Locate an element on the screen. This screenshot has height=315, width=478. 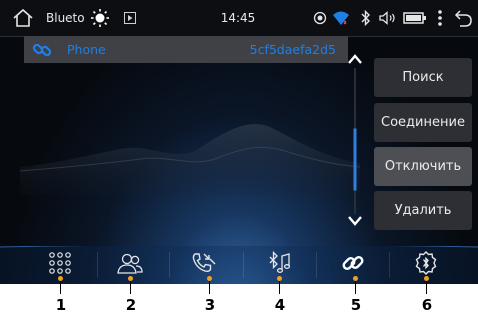
back-icon is located at coordinates (464, 18).